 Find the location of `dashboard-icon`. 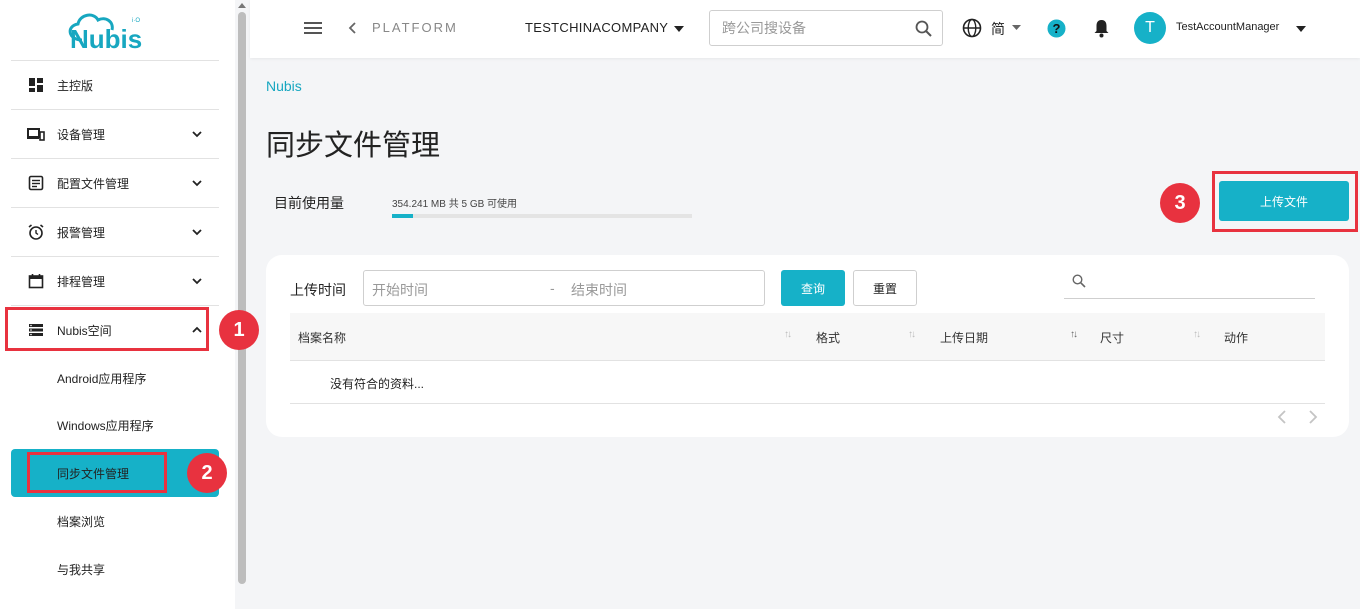

dashboard-icon is located at coordinates (36, 85).